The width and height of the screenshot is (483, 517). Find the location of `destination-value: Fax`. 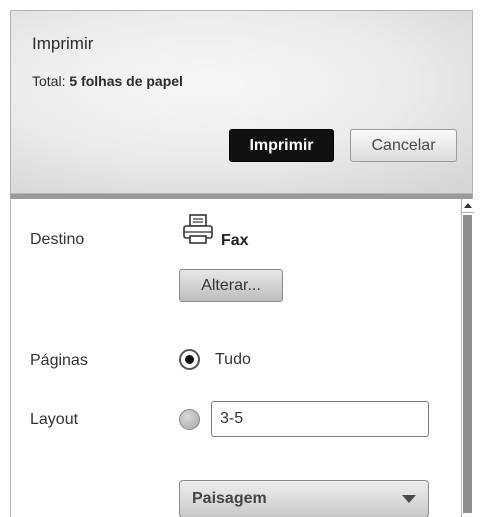

destination-value: Fax is located at coordinates (235, 240).